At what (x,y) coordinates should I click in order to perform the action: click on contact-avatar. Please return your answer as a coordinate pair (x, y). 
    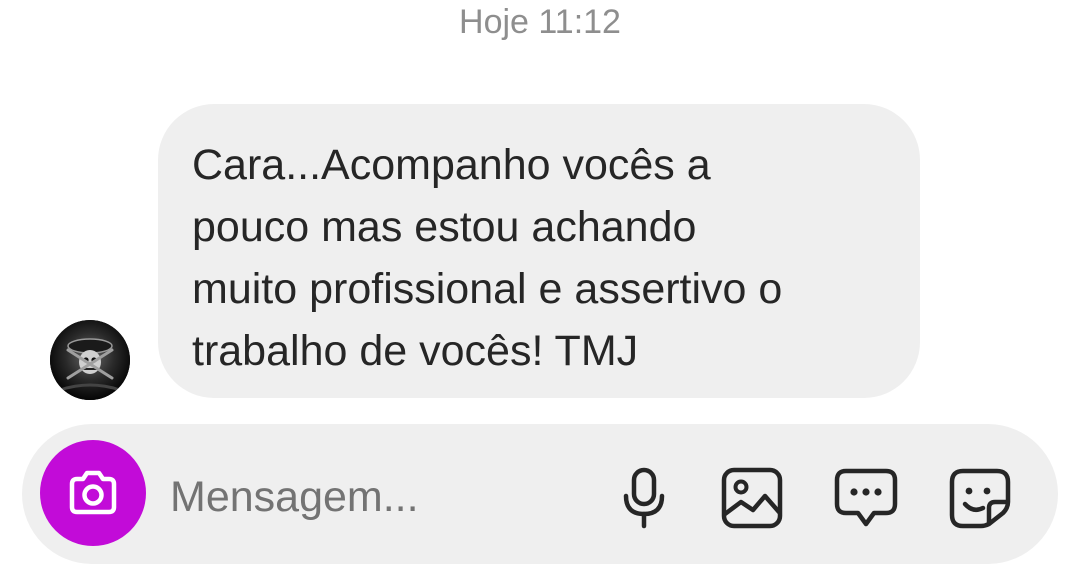
    Looking at the image, I should click on (90, 360).